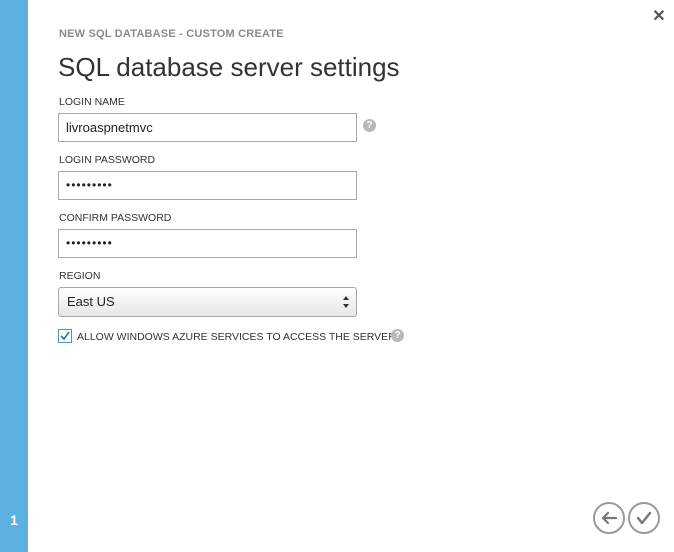 The height and width of the screenshot is (552, 674). What do you see at coordinates (346, 302) in the screenshot?
I see `select-arrows-icon` at bounding box center [346, 302].